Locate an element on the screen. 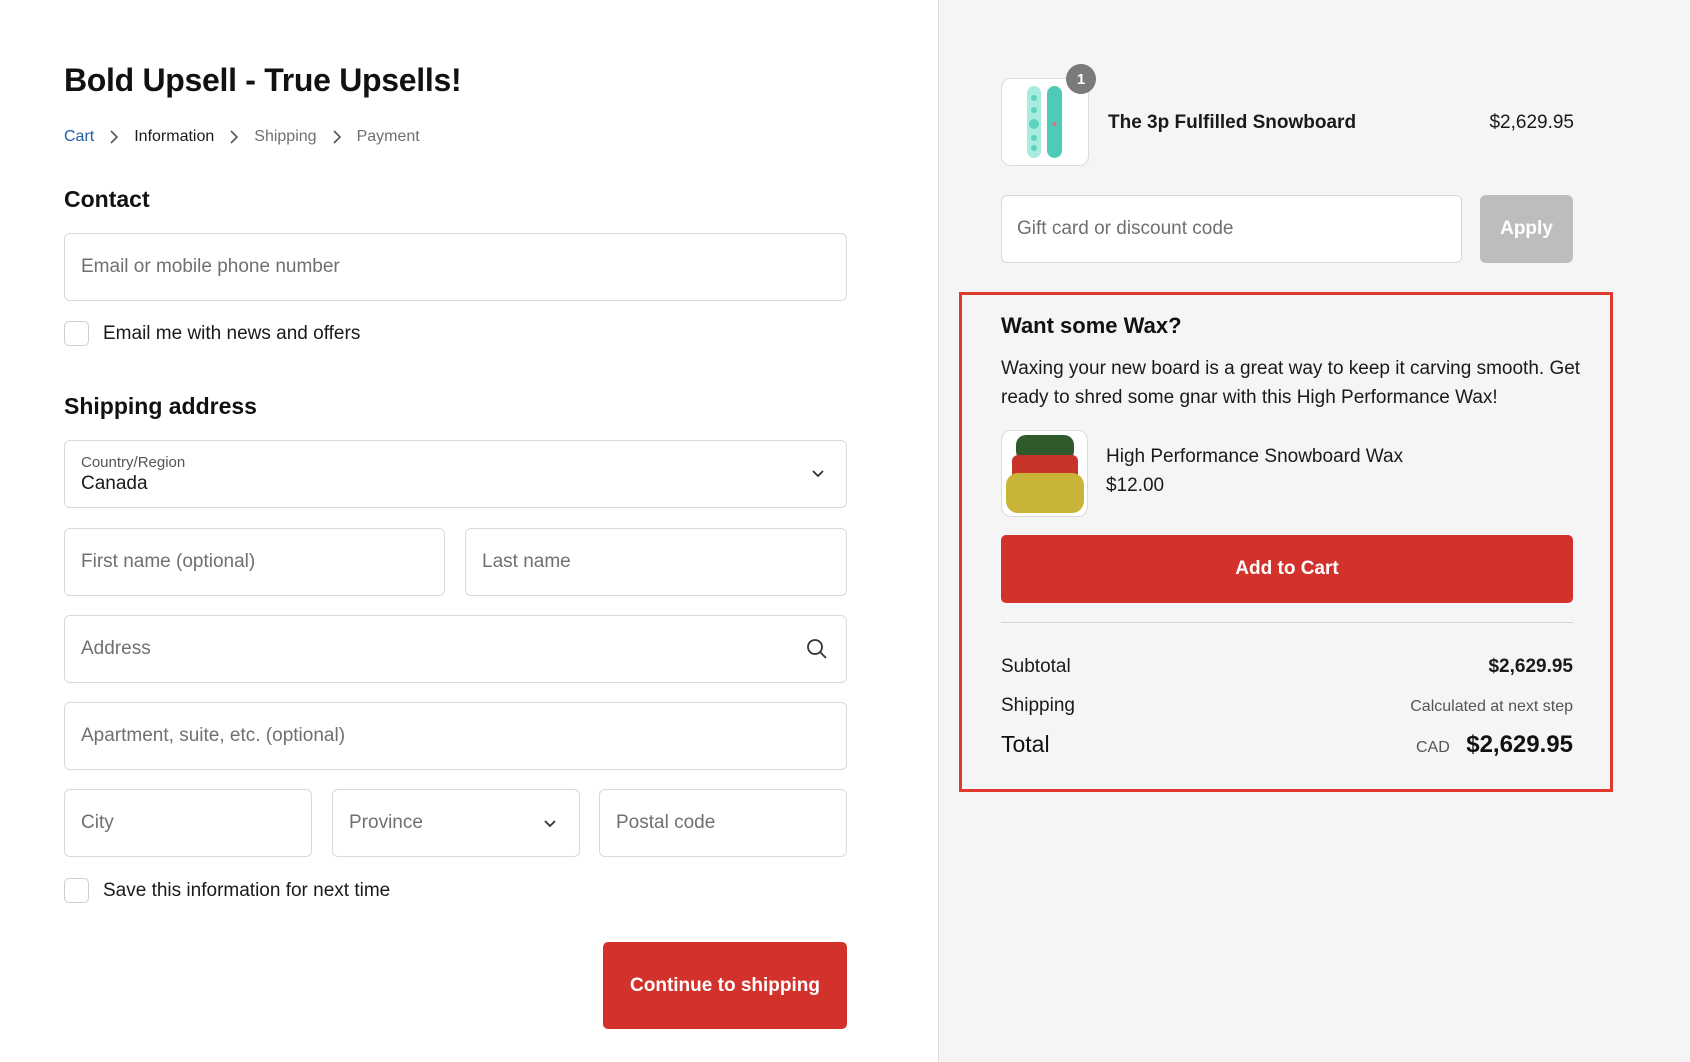 The image size is (1690, 1062). total-value: $2,629.95 is located at coordinates (1519, 744).